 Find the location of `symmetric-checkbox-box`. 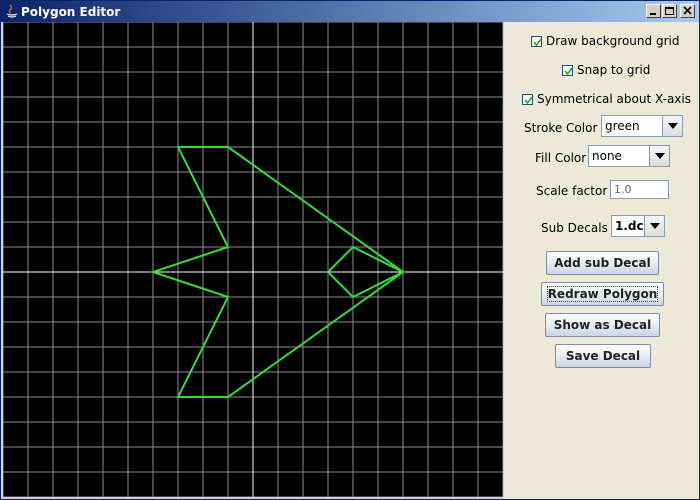

symmetric-checkbox-box is located at coordinates (527, 99).